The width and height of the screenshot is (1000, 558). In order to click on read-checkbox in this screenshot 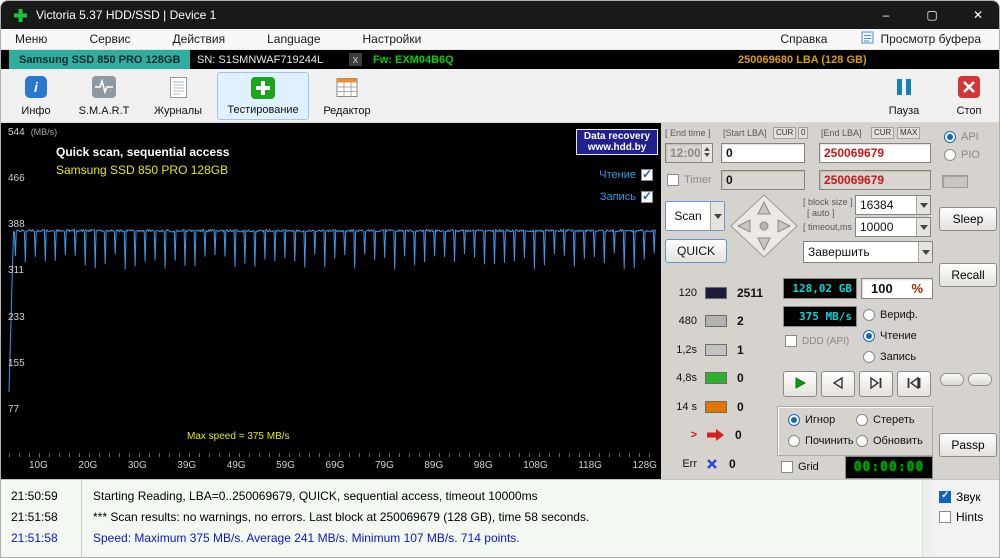, I will do `click(647, 174)`.